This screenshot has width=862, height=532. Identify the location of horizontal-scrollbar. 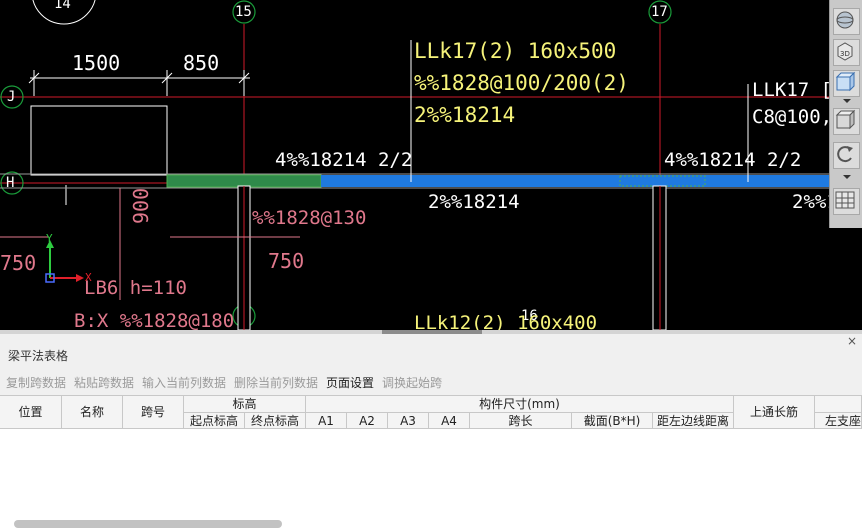
(148, 524).